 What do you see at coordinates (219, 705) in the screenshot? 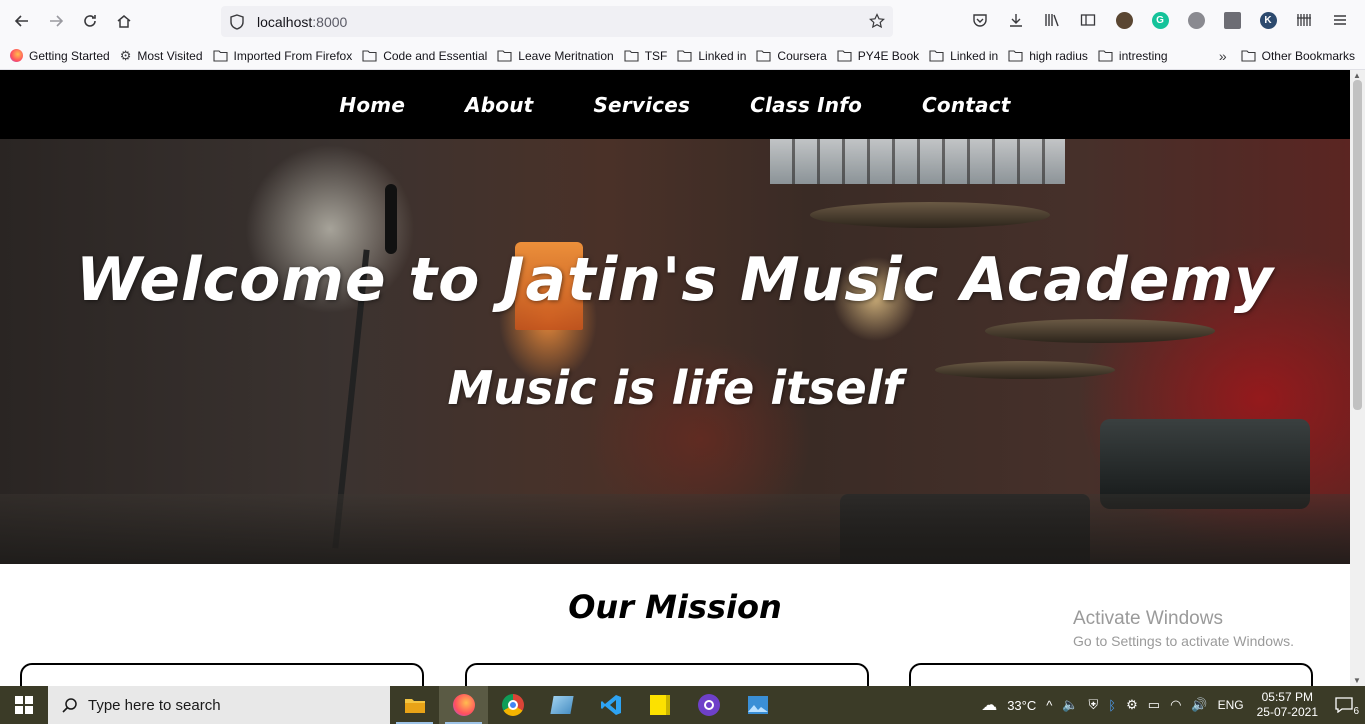
I see `taskbar-search: Type here to search` at bounding box center [219, 705].